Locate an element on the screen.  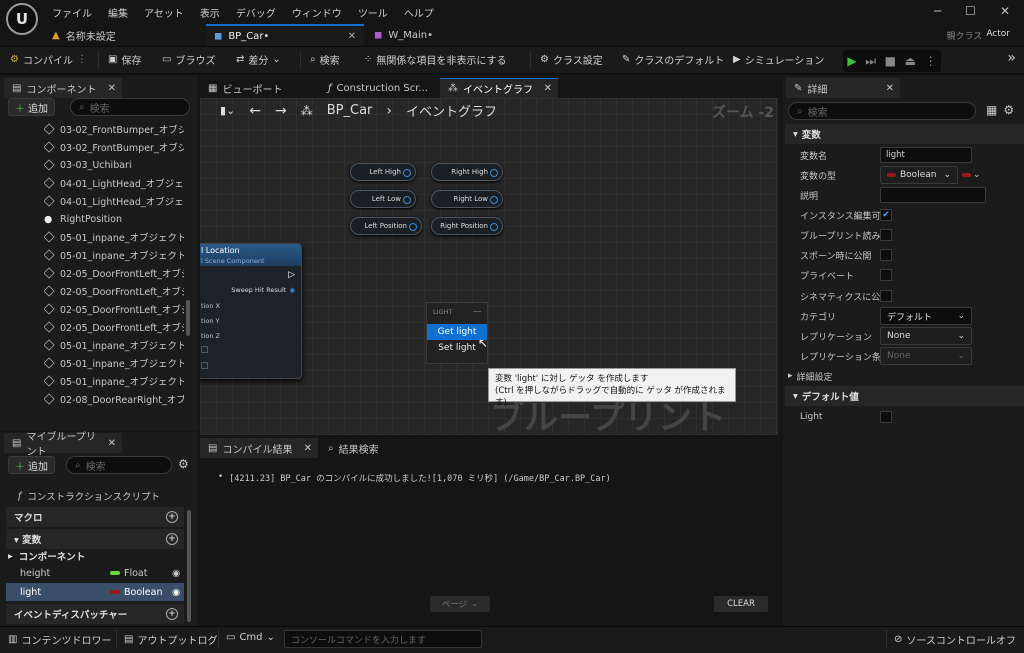
details-search-input: ⌕ 検索 is located at coordinates (882, 111).